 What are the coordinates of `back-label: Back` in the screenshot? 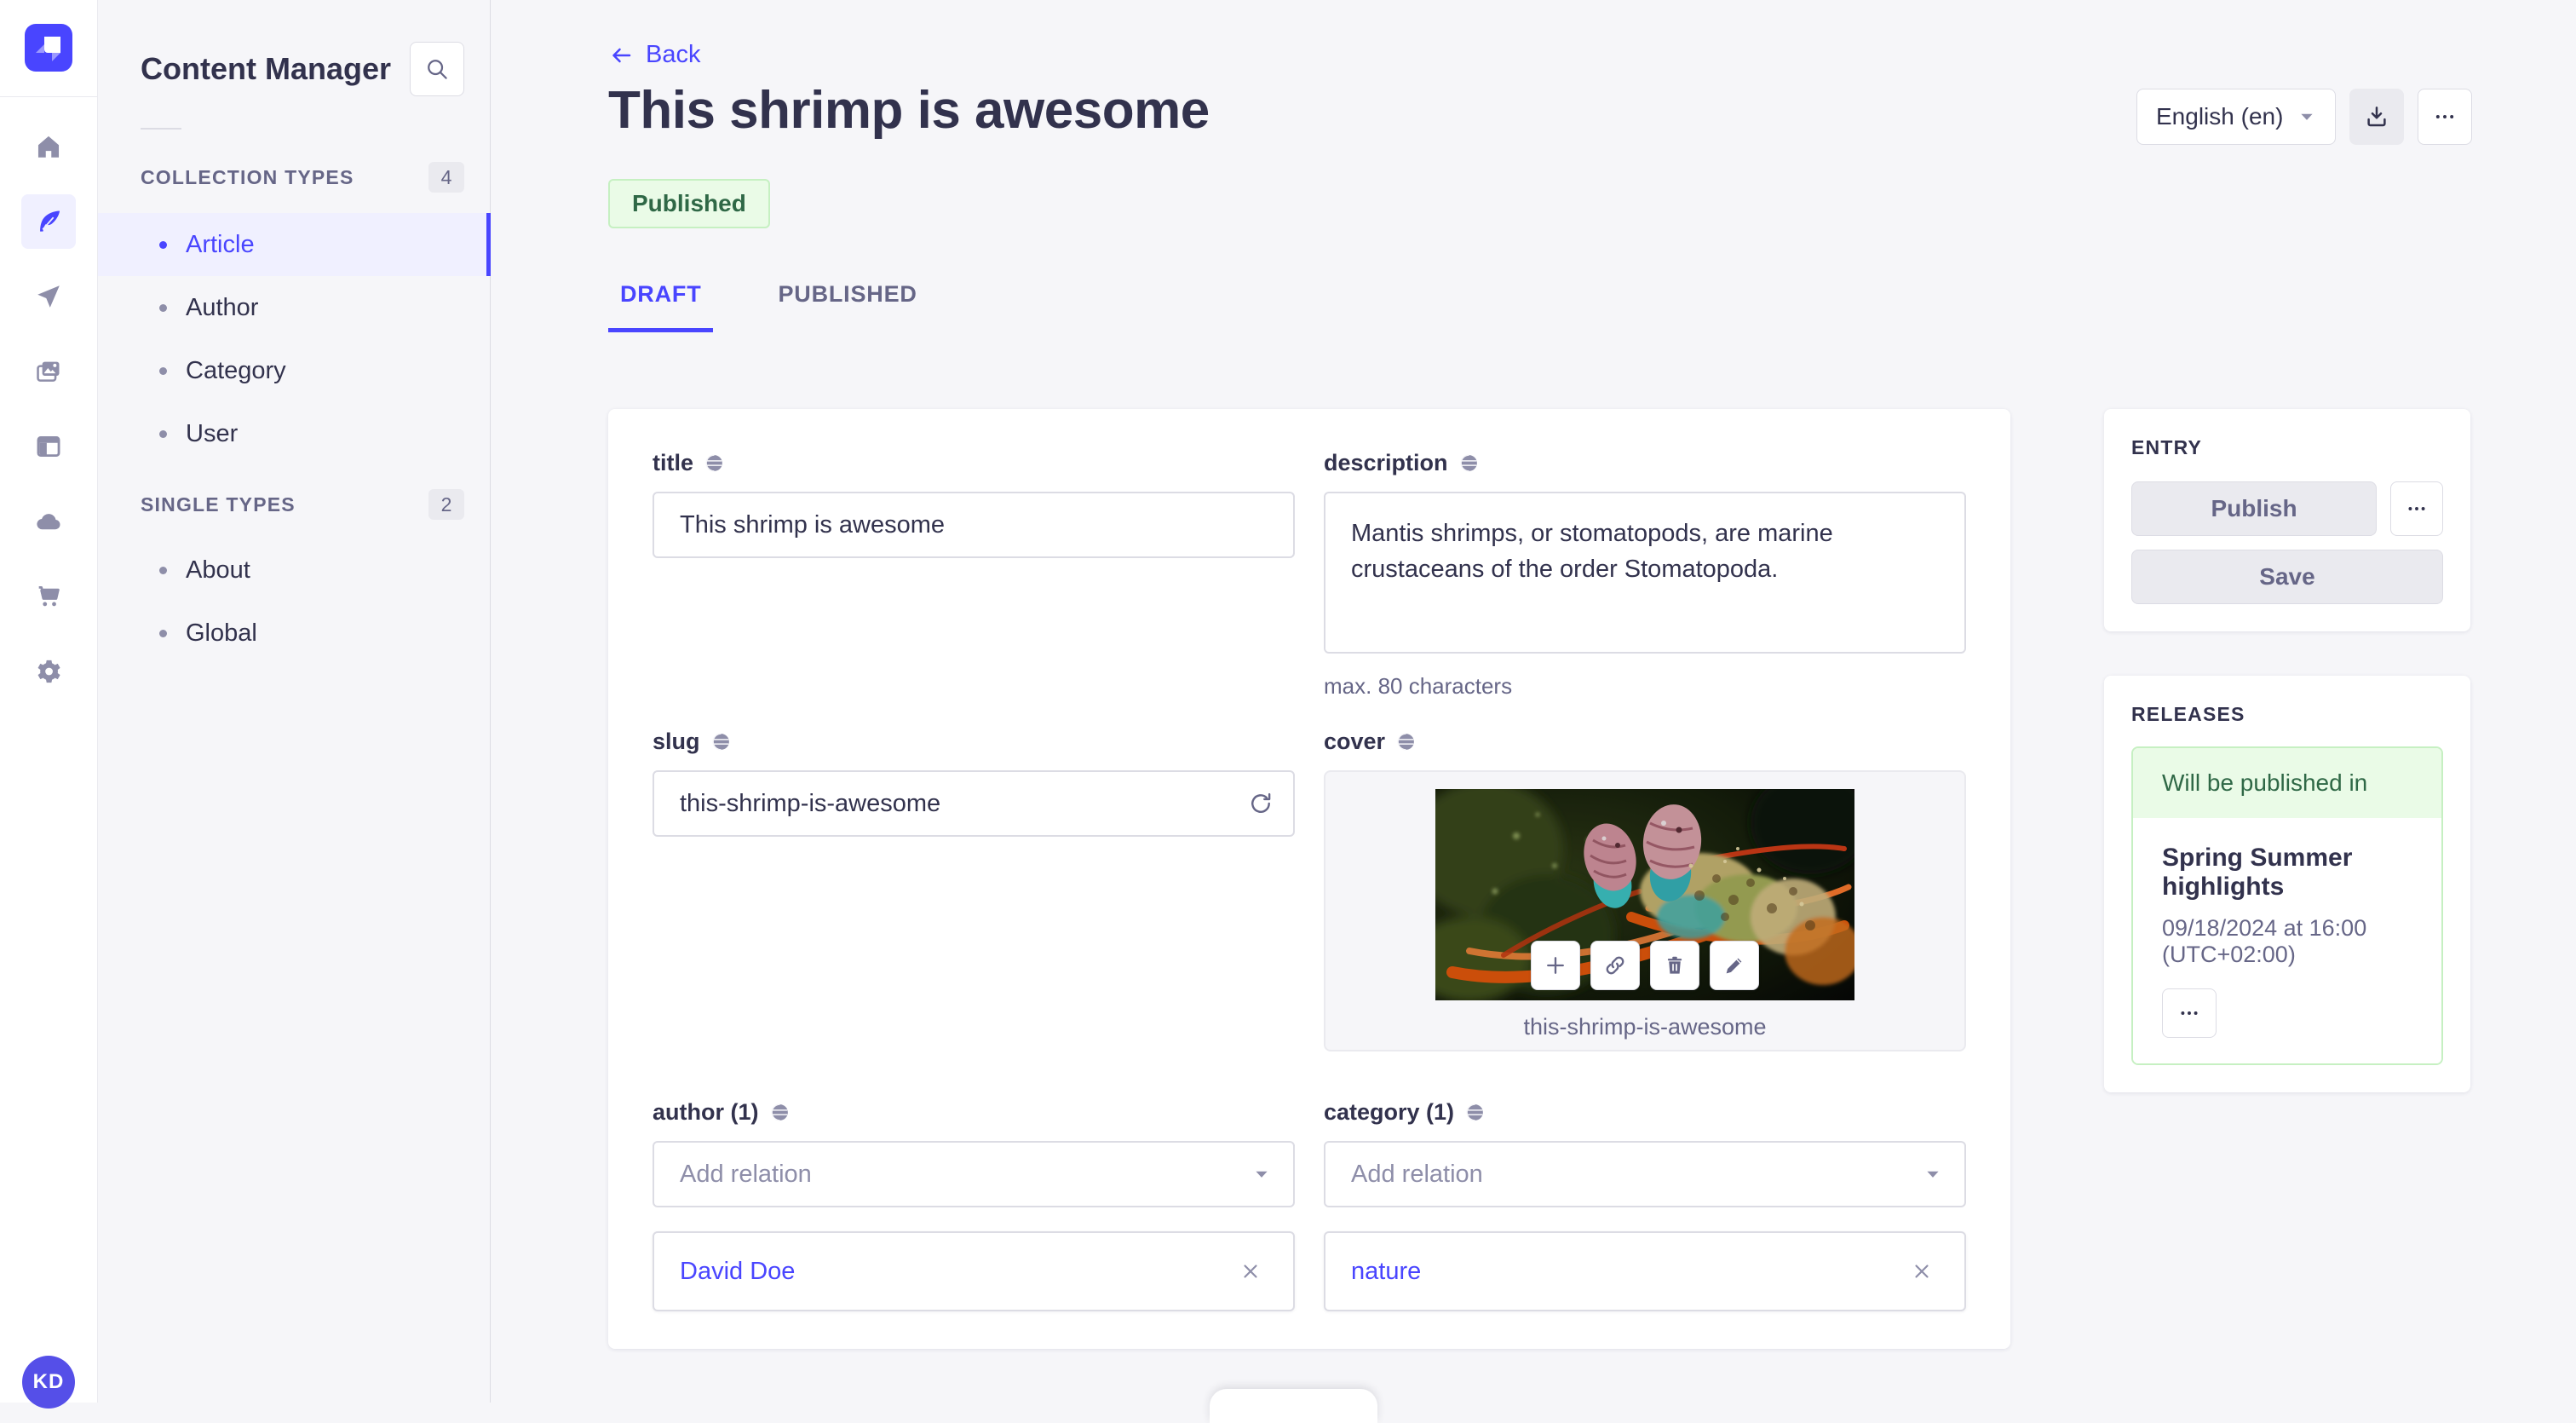 It's located at (673, 54).